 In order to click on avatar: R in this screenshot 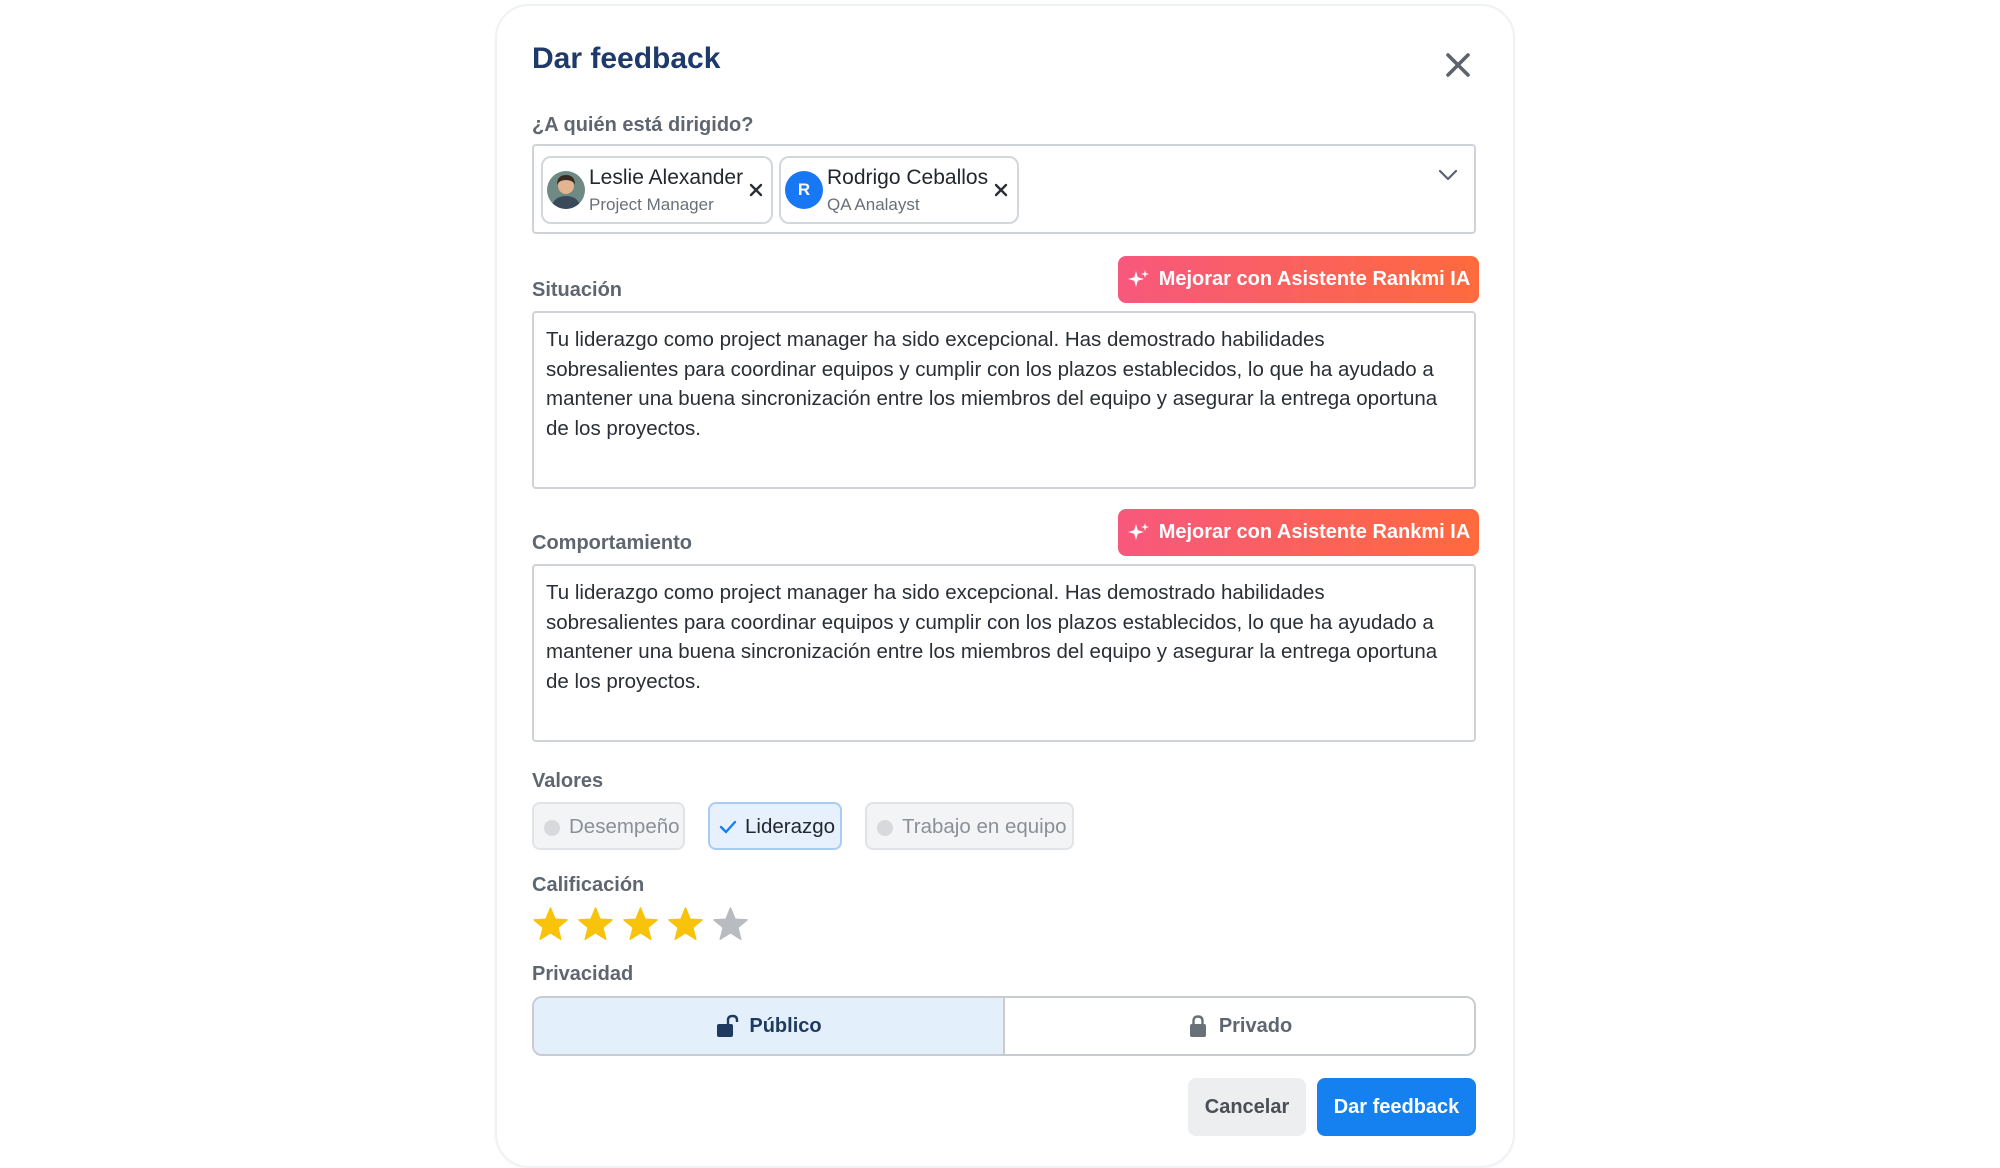, I will do `click(804, 190)`.